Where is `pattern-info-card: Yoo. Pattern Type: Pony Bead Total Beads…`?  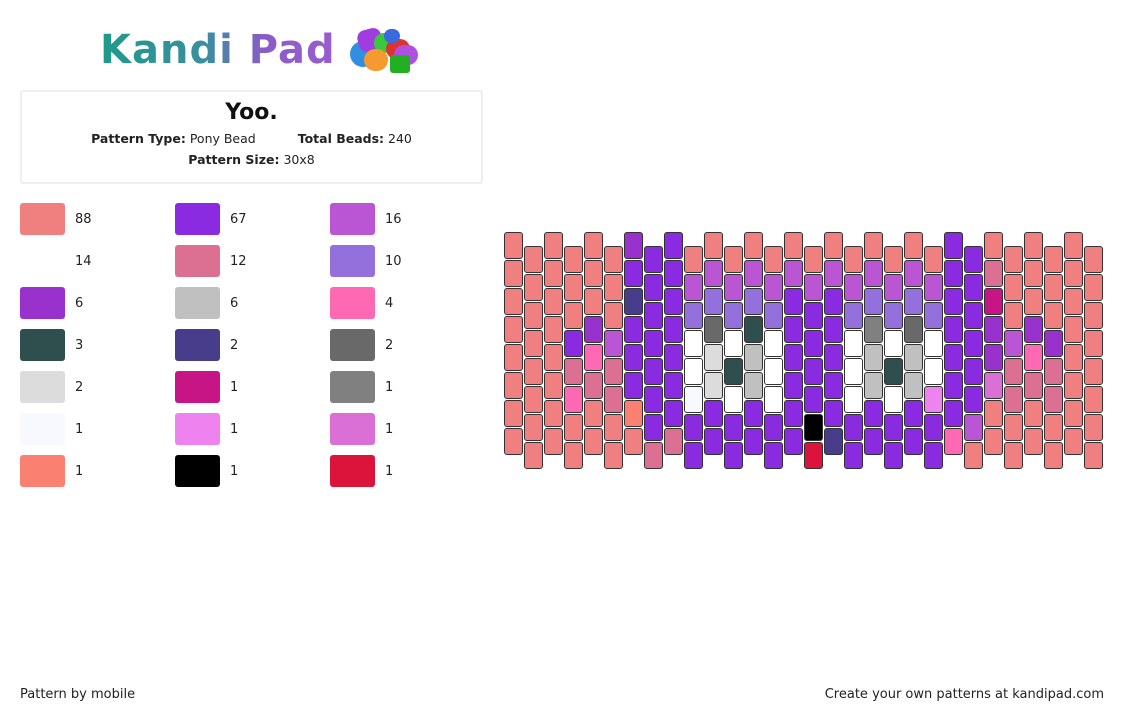 pattern-info-card: Yoo. Pattern Type: Pony Bead Total Beads… is located at coordinates (251, 137).